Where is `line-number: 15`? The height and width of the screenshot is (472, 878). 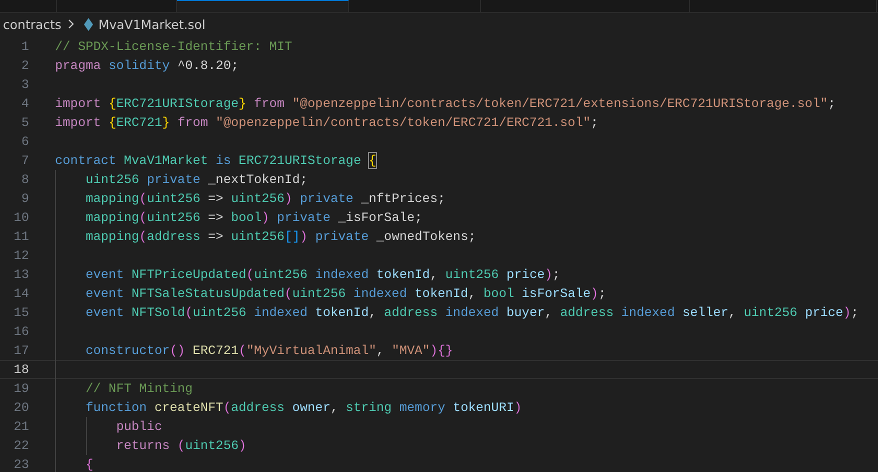
line-number: 15 is located at coordinates (20, 312).